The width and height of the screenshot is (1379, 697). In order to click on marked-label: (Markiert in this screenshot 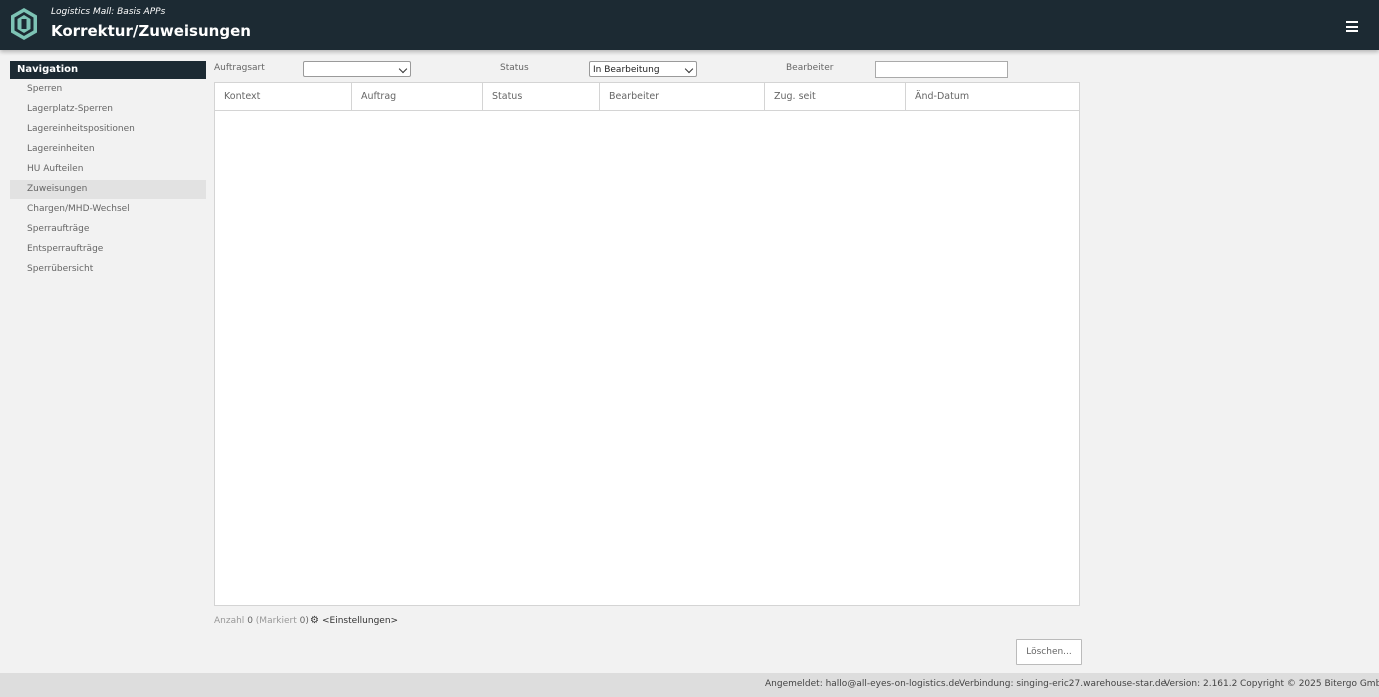, I will do `click(276, 621)`.